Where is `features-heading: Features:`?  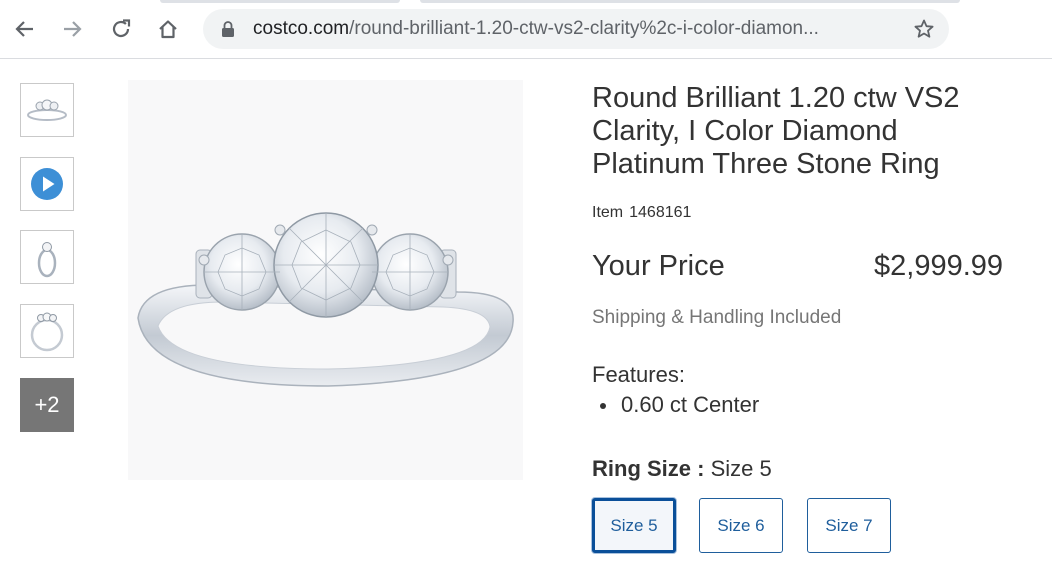
features-heading: Features: is located at coordinates (638, 374).